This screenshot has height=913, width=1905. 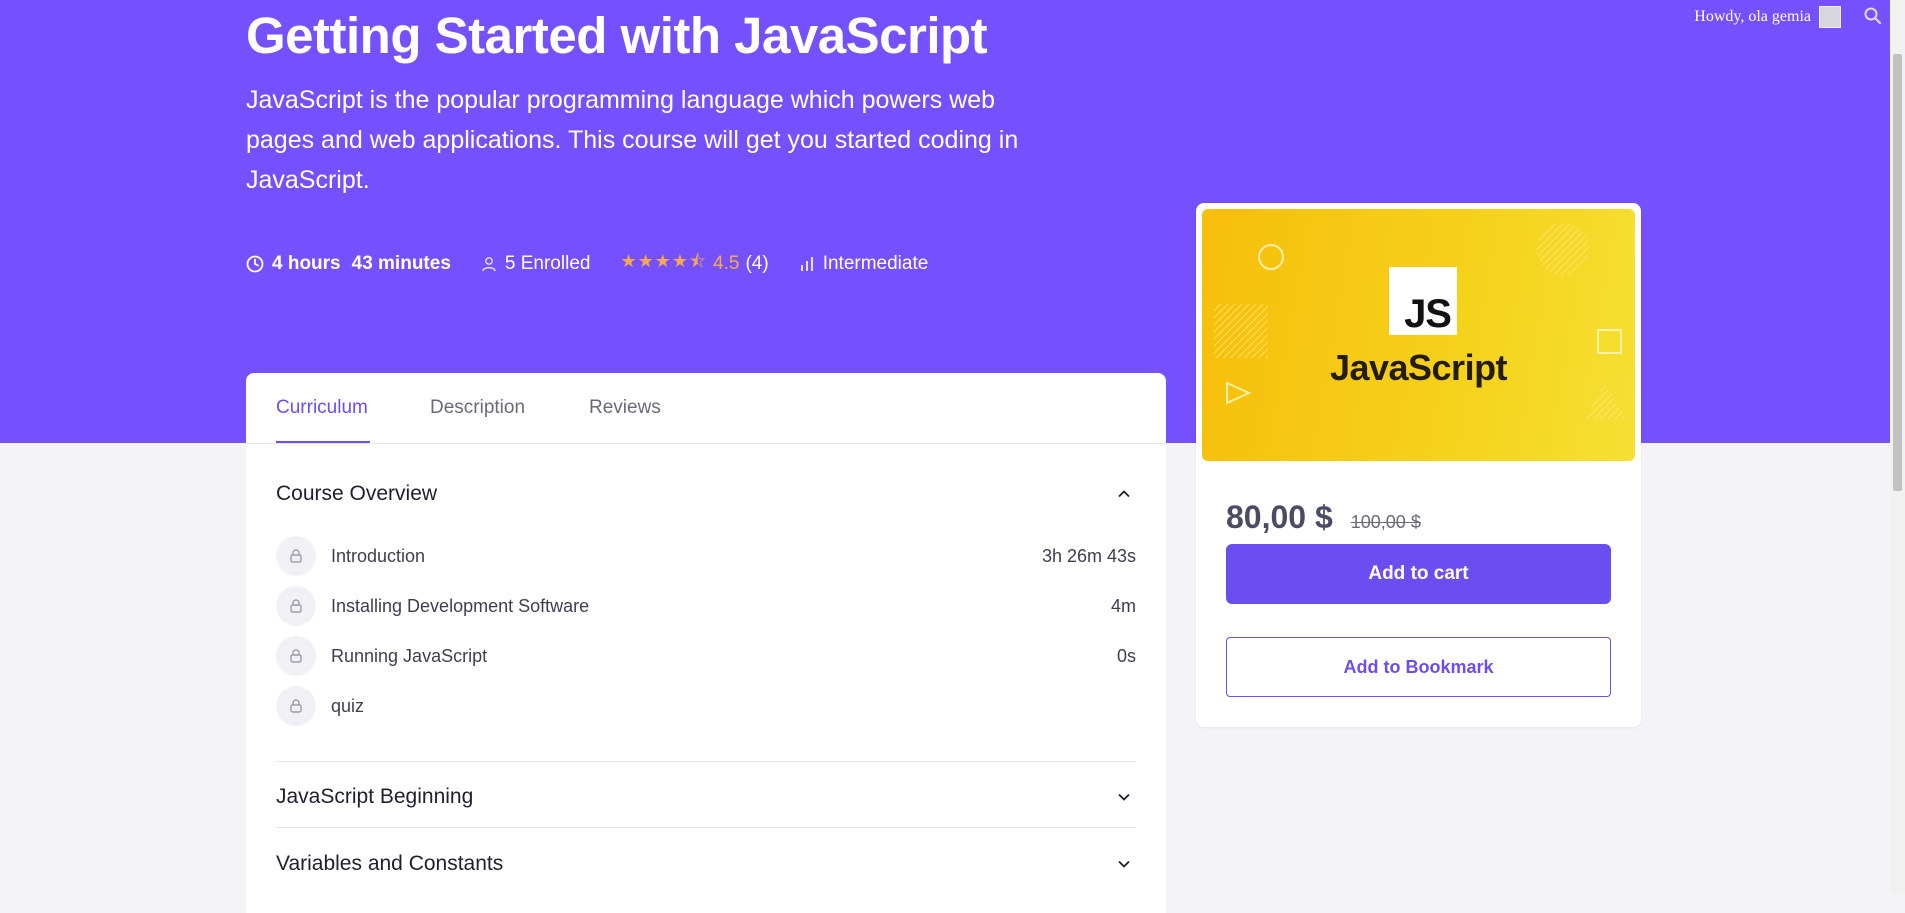 I want to click on js-logo: JS, so click(x=1423, y=301).